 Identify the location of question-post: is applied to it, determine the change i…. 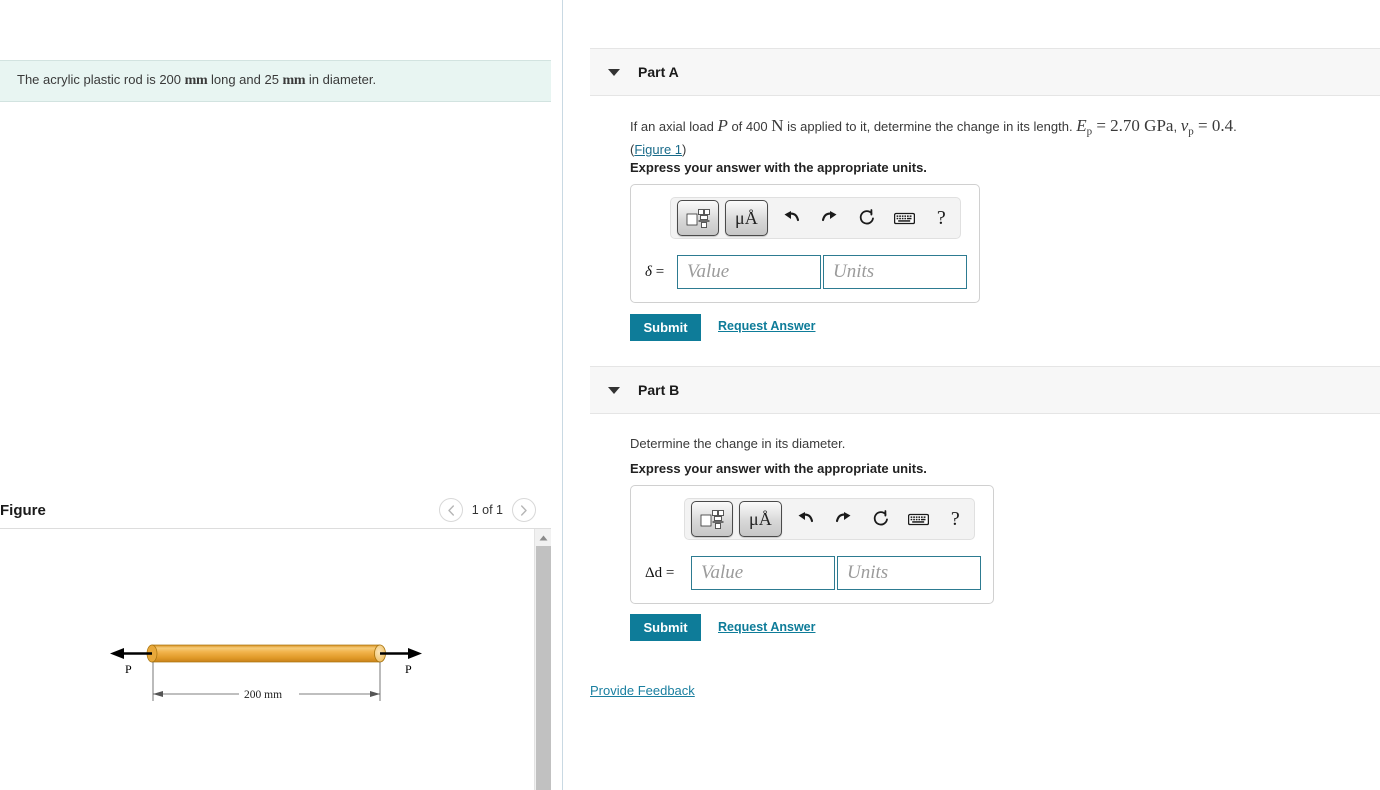
(930, 126).